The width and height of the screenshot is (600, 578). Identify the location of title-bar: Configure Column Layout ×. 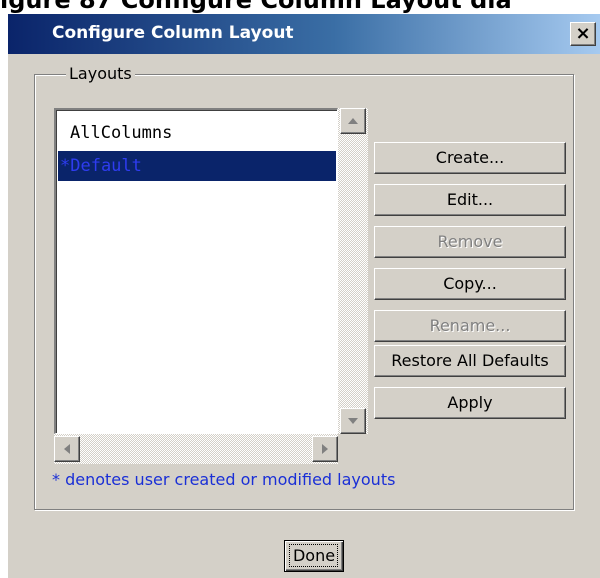
(304, 34).